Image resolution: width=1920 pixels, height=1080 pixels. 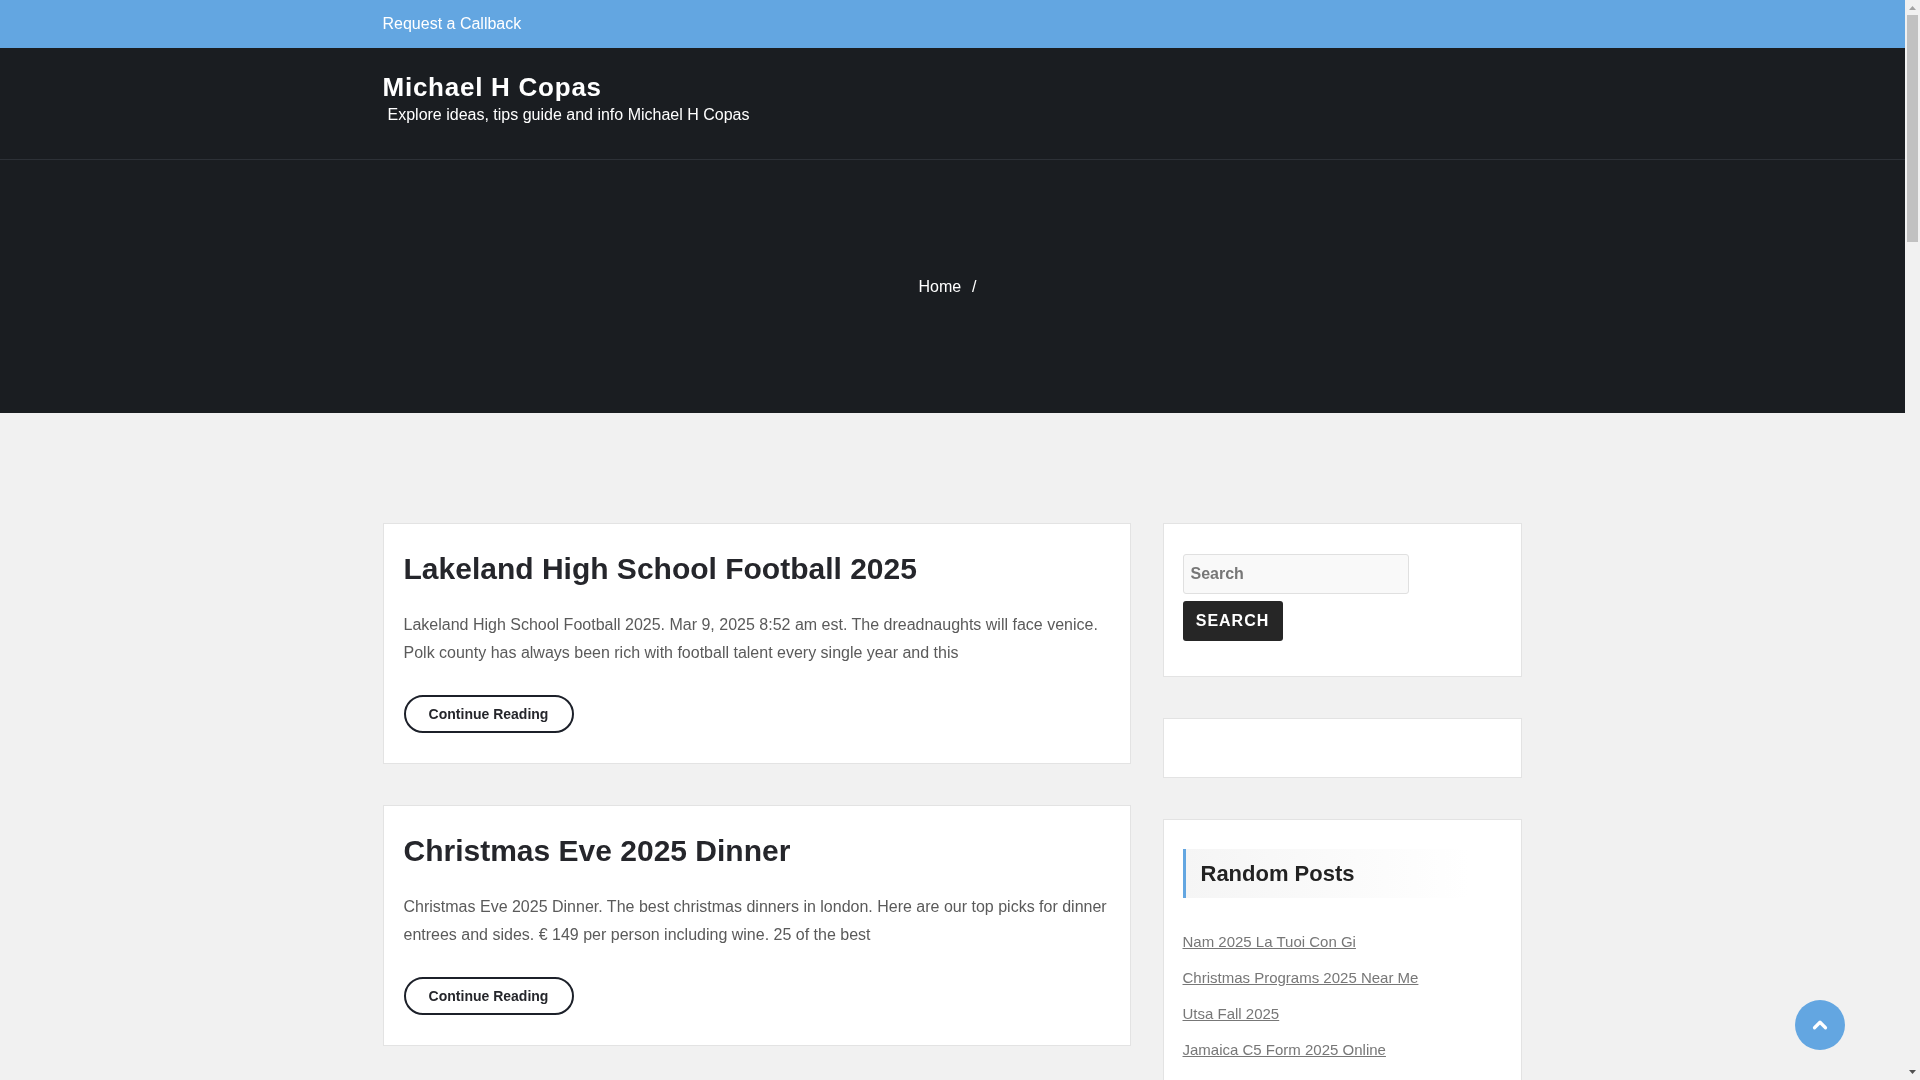 What do you see at coordinates (1912, 1072) in the screenshot?
I see `scroll-down-arrow-icon` at bounding box center [1912, 1072].